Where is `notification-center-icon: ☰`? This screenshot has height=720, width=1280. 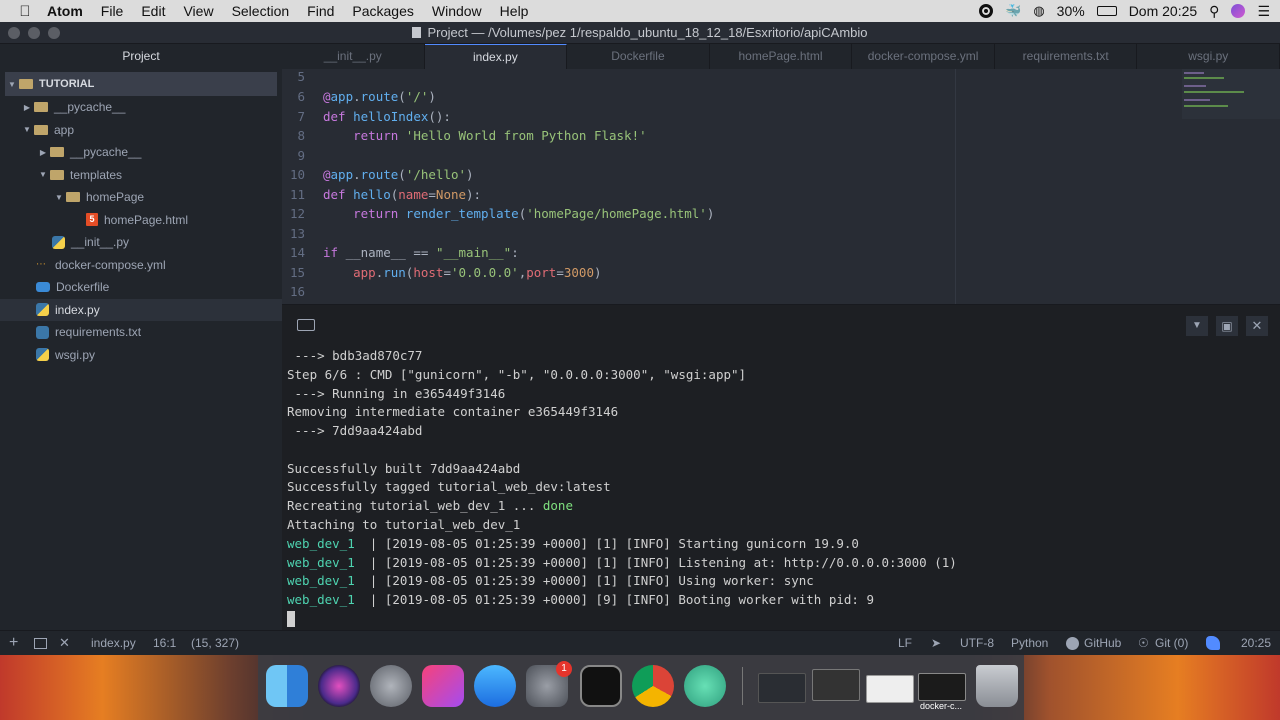
notification-center-icon: ☰ is located at coordinates (1263, 11).